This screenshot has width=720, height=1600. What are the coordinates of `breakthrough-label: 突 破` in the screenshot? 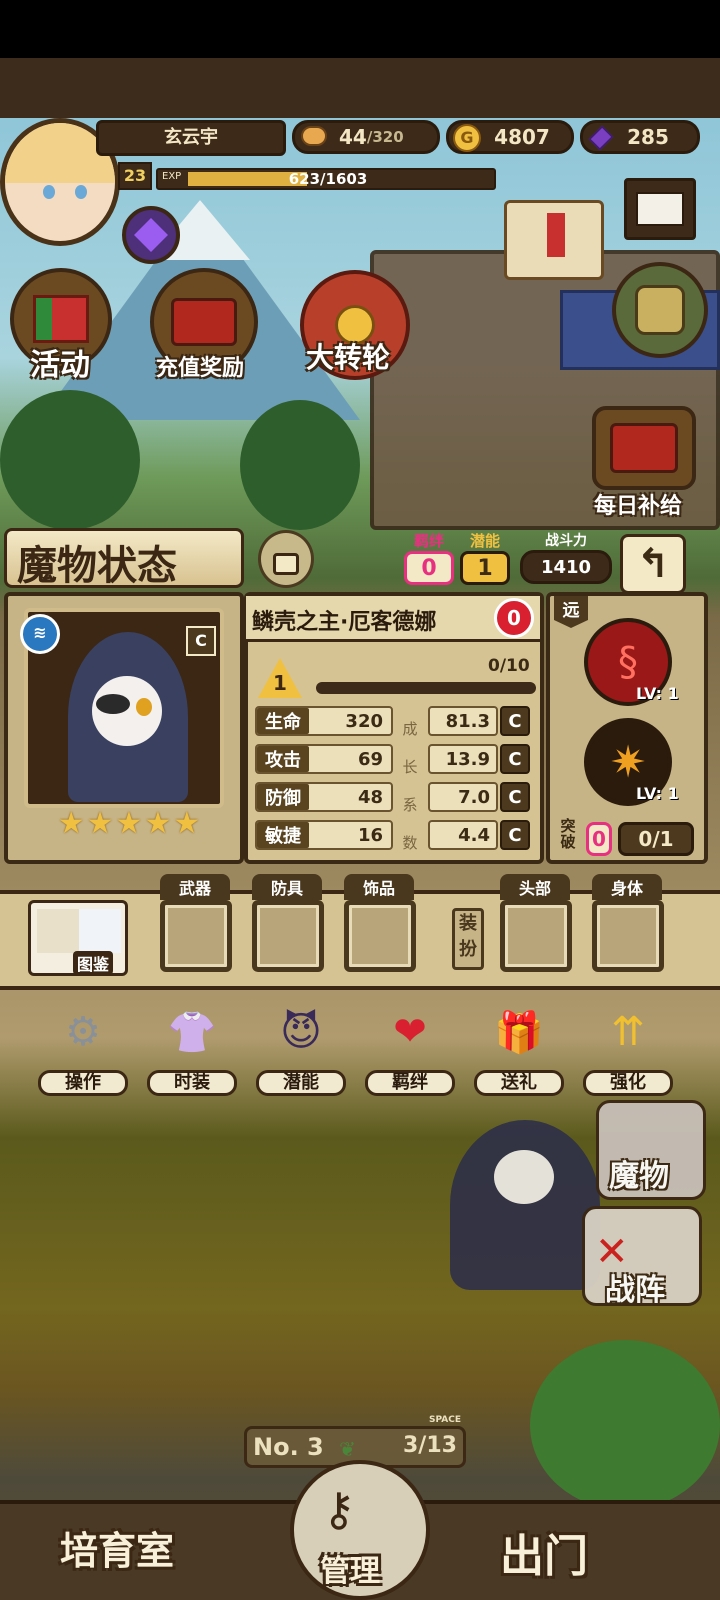 It's located at (568, 834).